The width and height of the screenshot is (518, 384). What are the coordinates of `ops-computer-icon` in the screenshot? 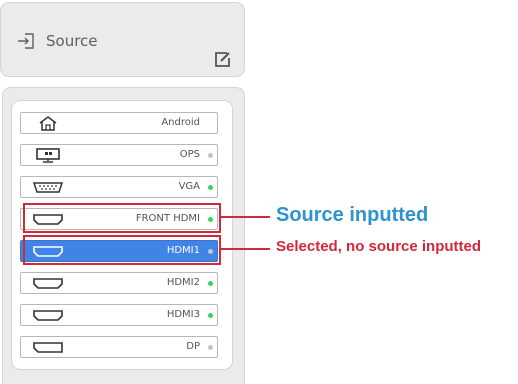 It's located at (48, 155).